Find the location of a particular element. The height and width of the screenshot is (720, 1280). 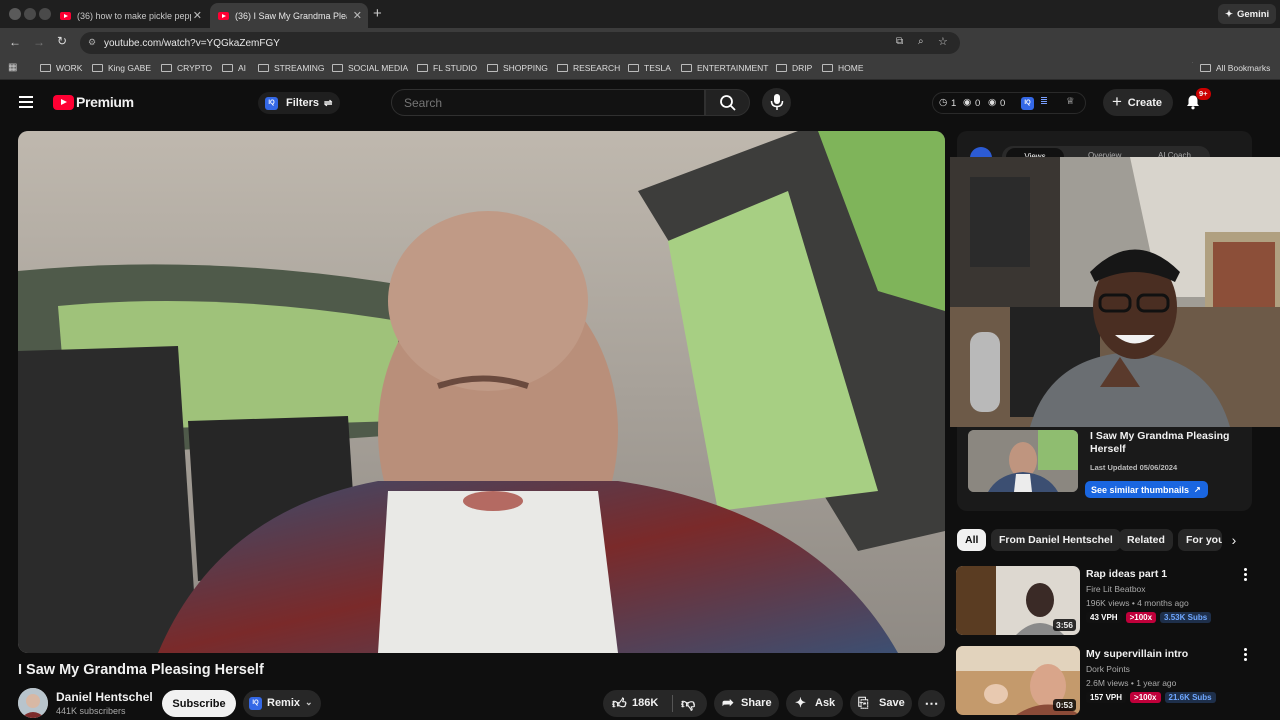

back-arrow-icon: ← is located at coordinates (15, 42).